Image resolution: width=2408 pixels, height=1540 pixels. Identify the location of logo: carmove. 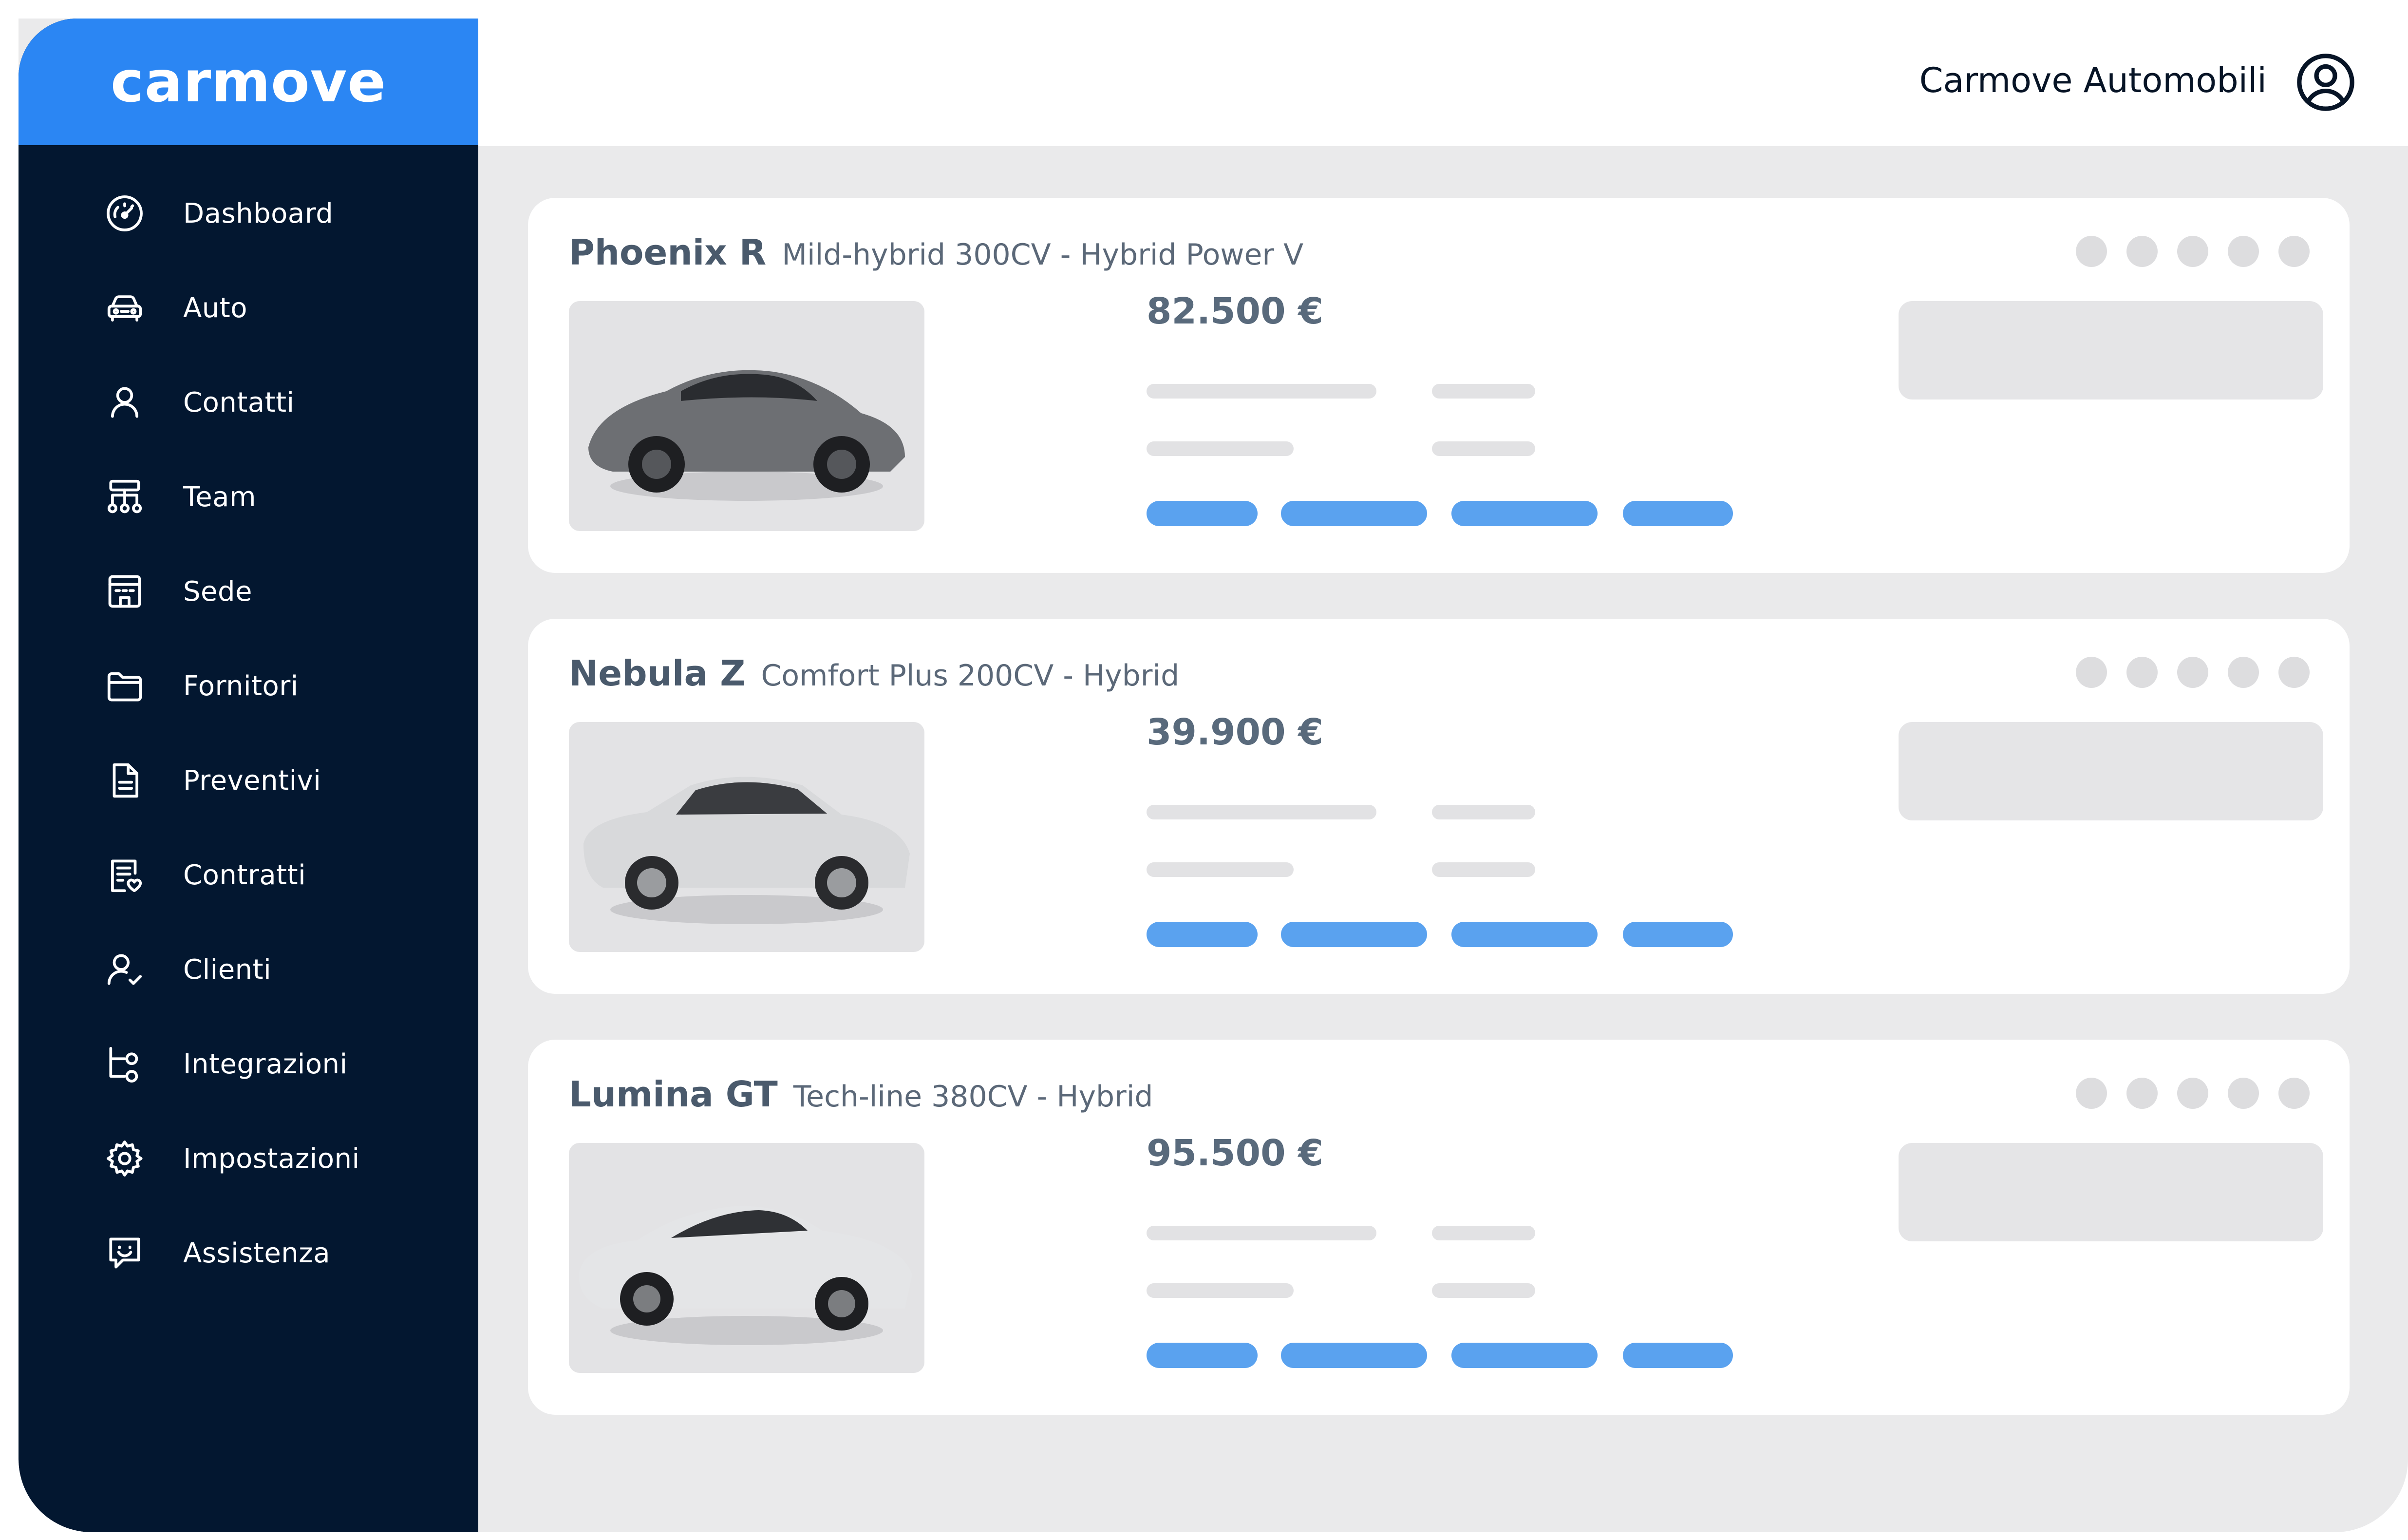
(248, 82).